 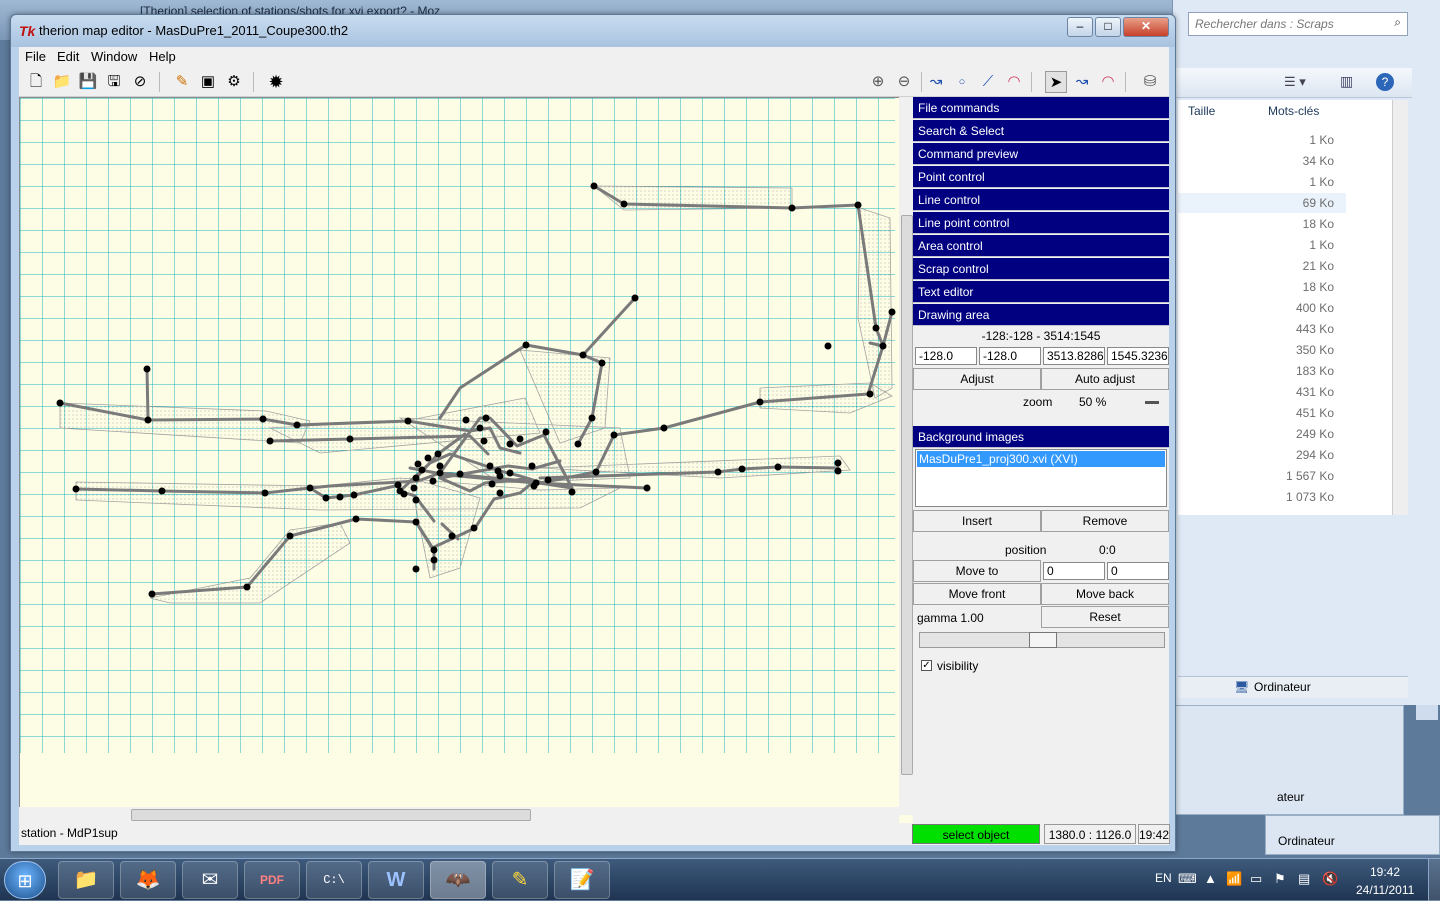 What do you see at coordinates (1330, 879) in the screenshot?
I see `volume-muted-icon: 🔇` at bounding box center [1330, 879].